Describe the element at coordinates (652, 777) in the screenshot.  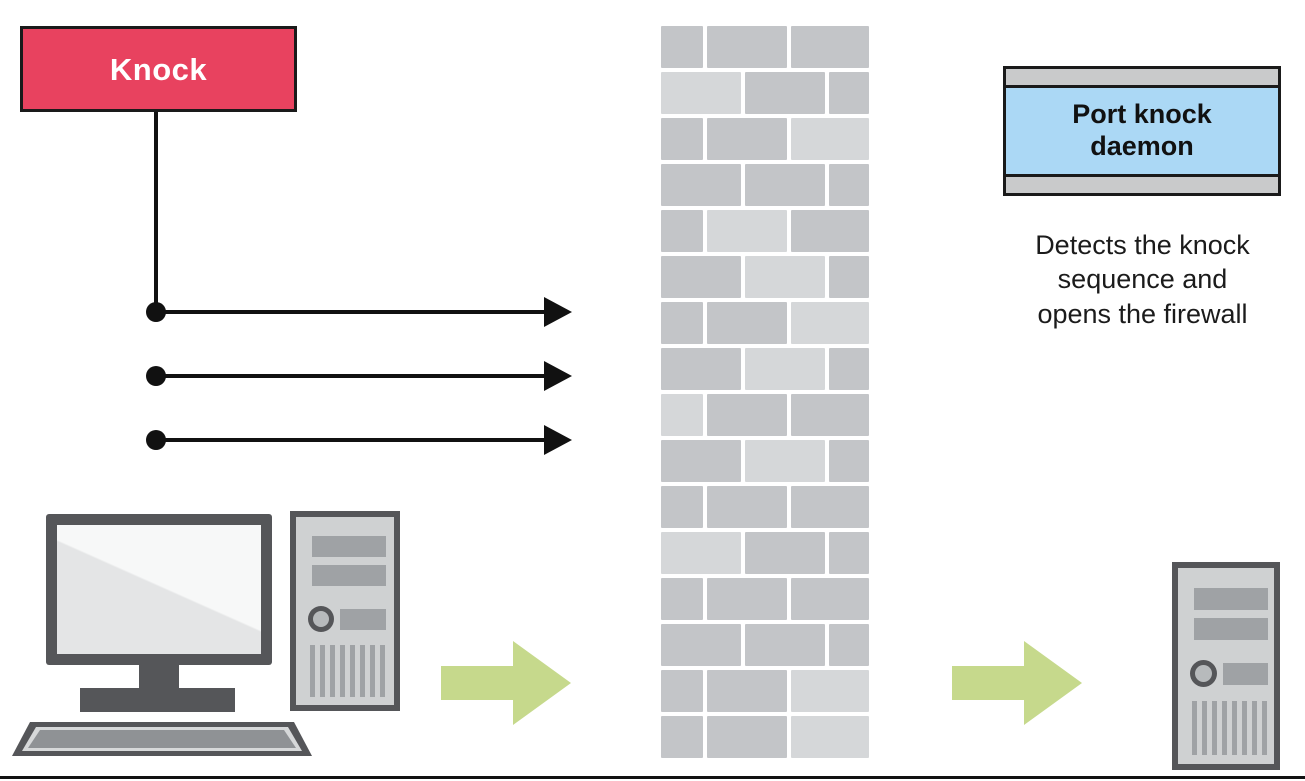
I see `bottom-divider` at that location.